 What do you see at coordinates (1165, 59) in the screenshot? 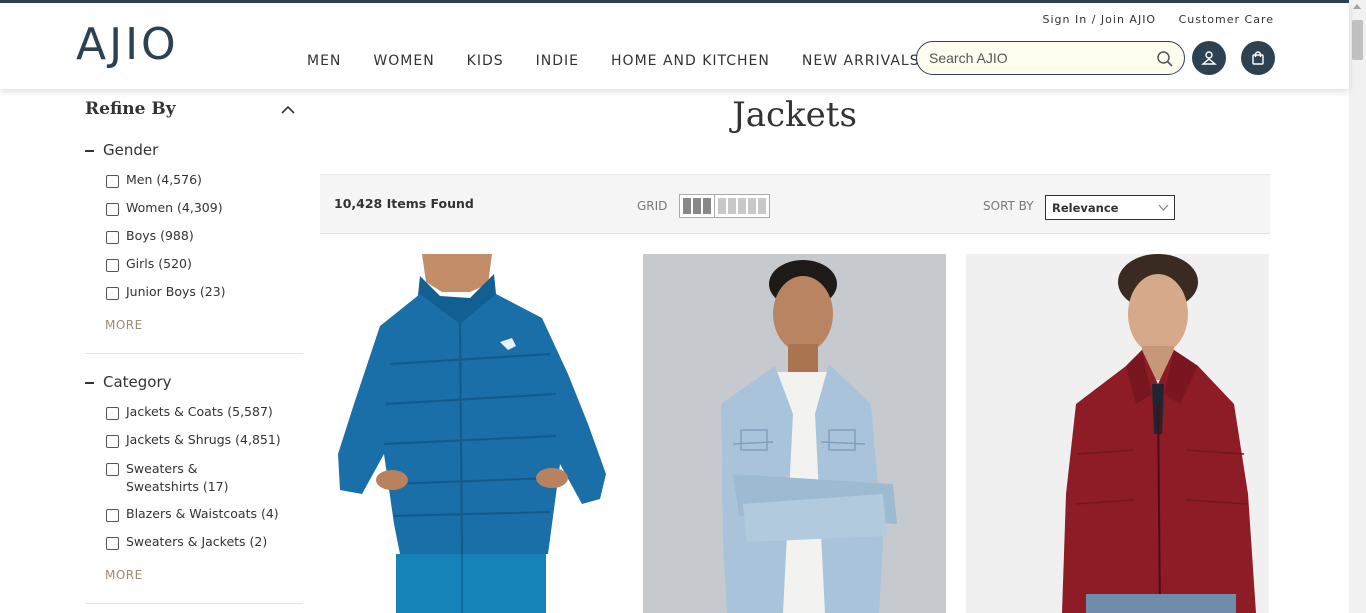
I see `search-icon` at bounding box center [1165, 59].